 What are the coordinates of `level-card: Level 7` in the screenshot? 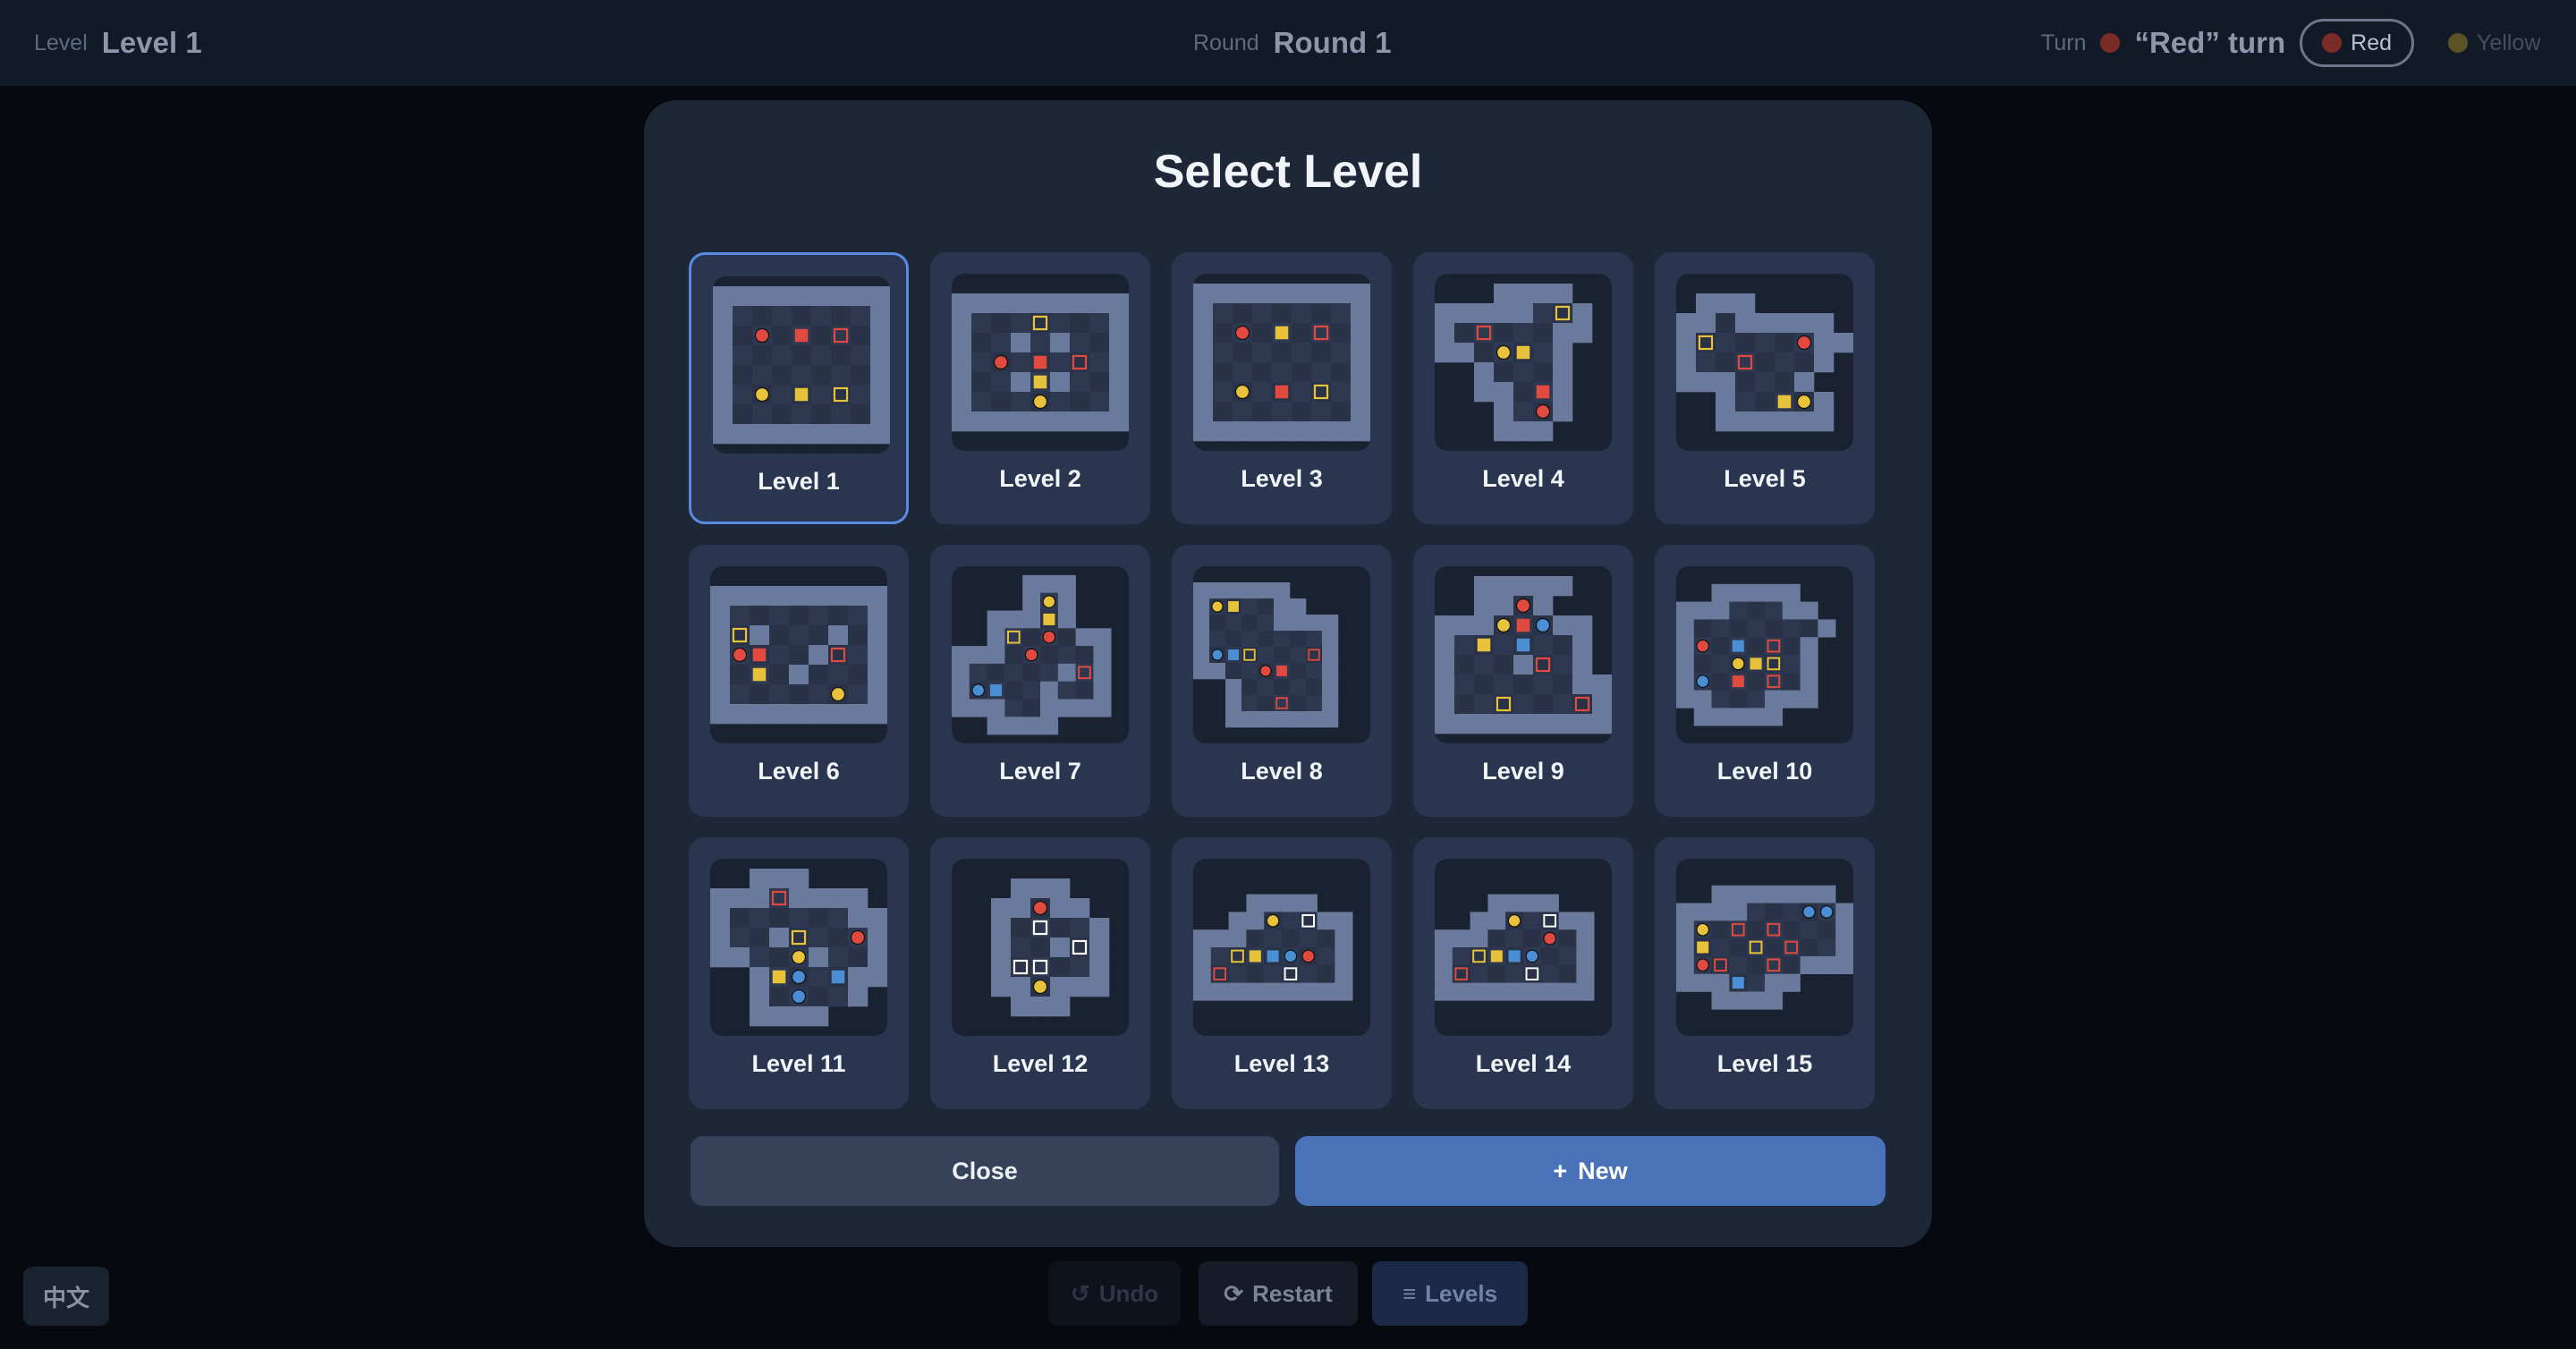 It's located at (1040, 681).